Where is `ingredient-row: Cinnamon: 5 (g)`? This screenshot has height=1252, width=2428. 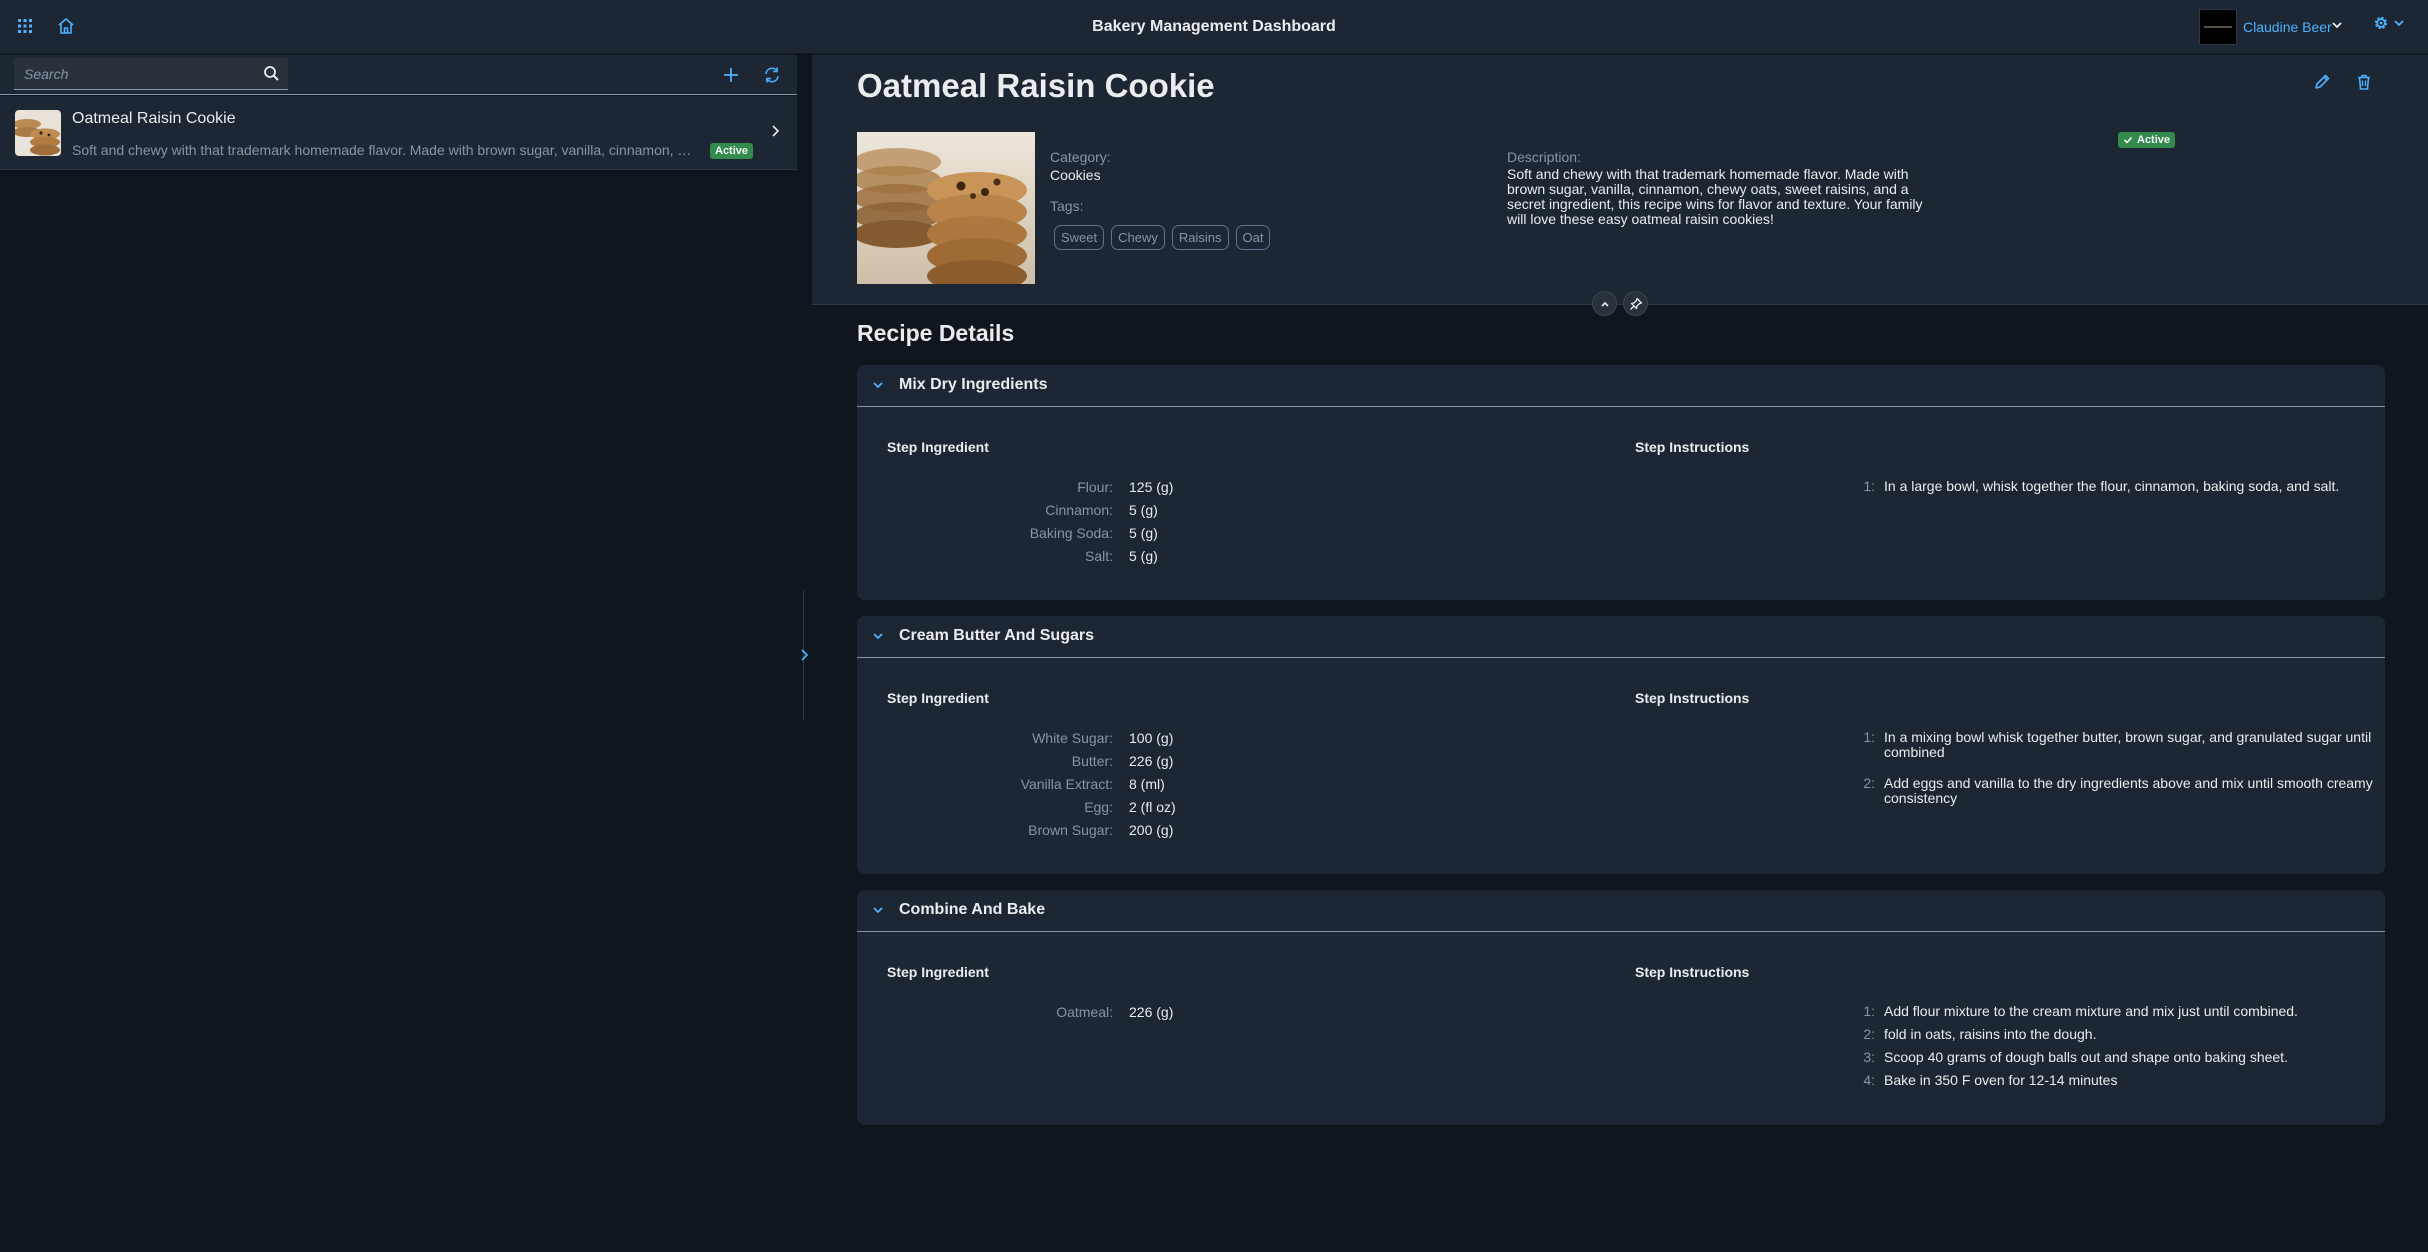
ingredient-row: Cinnamon: 5 (g) is located at coordinates (1257, 512).